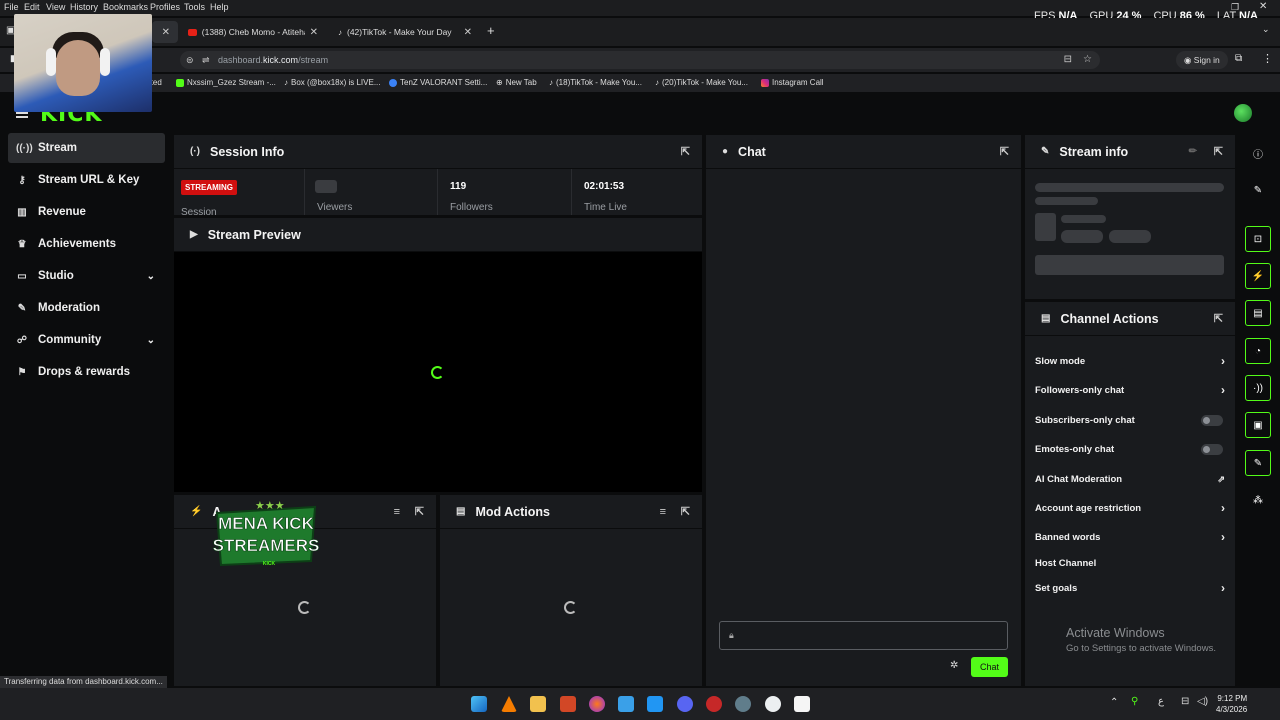 Image resolution: width=1280 pixels, height=720 pixels. I want to click on bookmark-item: ⊕ New Tab, so click(516, 82).